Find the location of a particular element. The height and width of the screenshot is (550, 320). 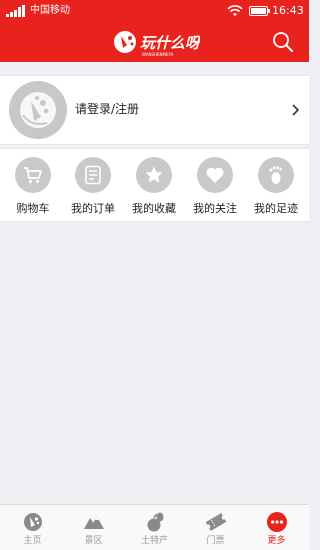

brand-avatar-icon is located at coordinates (38, 110).